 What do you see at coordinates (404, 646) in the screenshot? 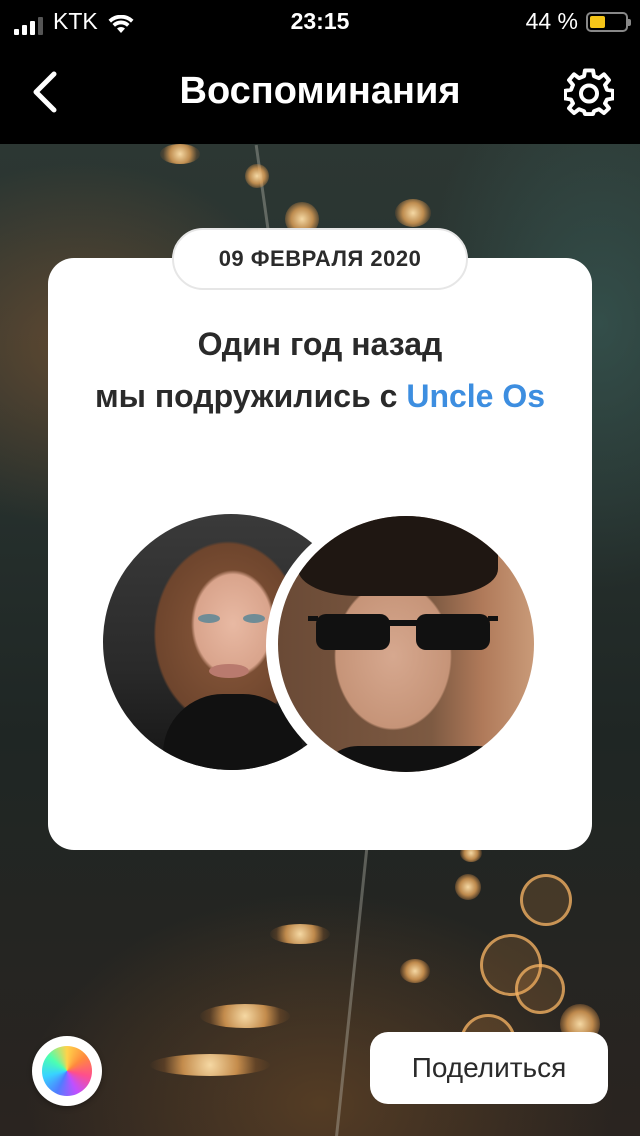
I see `friend-avatar` at bounding box center [404, 646].